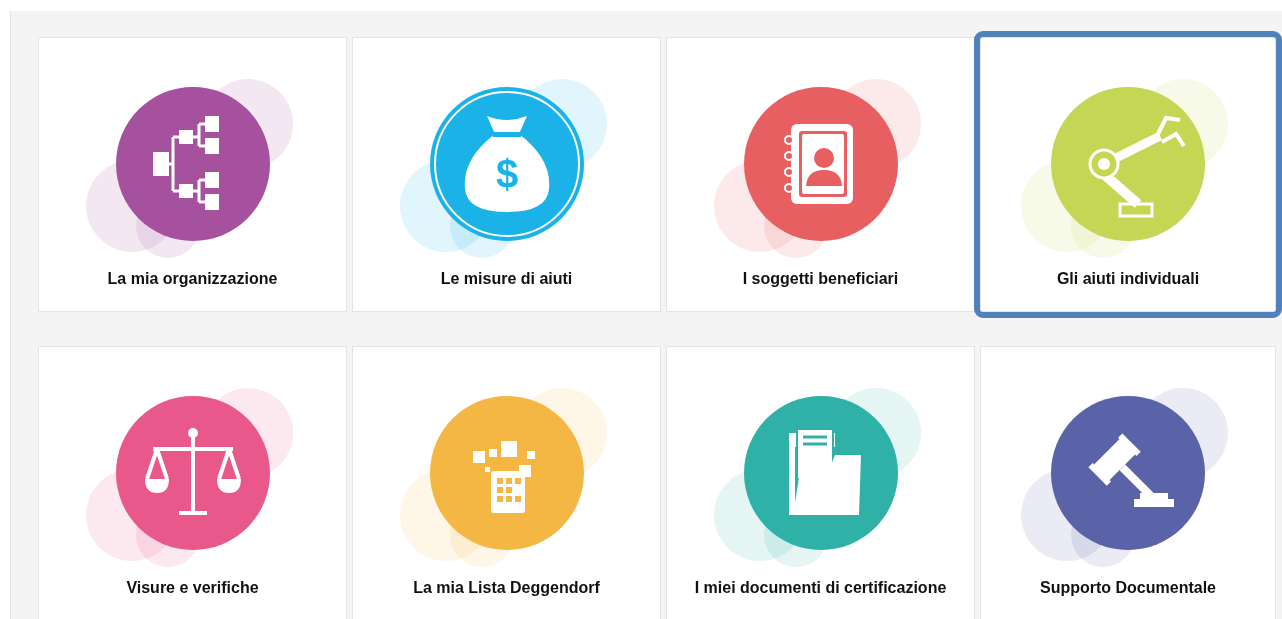 The width and height of the screenshot is (1282, 619). Describe the element at coordinates (192, 473) in the screenshot. I see `scales-icon` at that location.